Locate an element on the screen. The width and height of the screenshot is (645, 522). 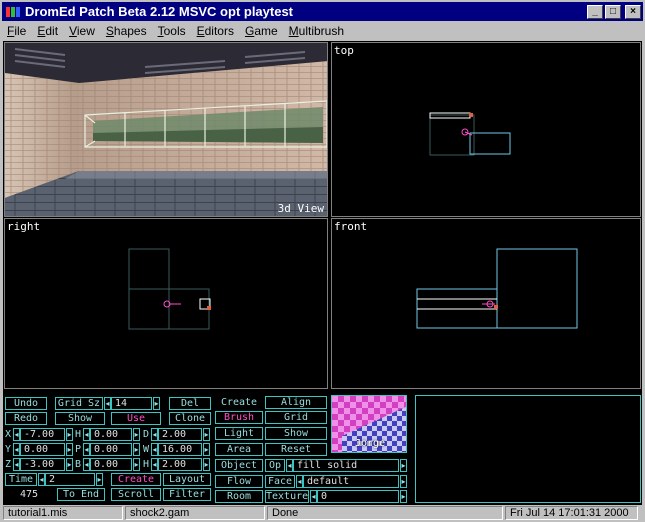
front-view-canvas is located at coordinates (497, 288).